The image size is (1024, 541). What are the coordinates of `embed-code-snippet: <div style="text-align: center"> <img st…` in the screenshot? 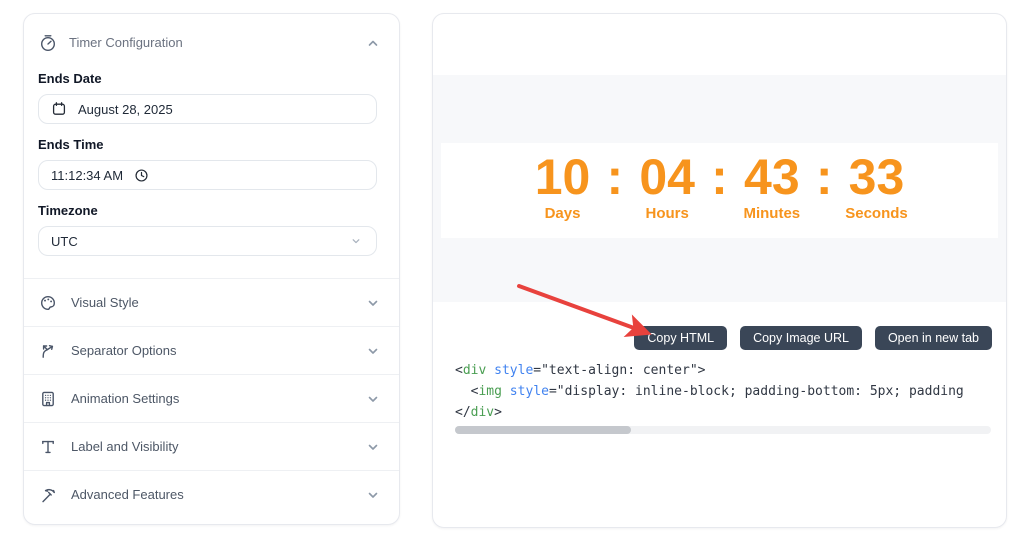 It's located at (724, 391).